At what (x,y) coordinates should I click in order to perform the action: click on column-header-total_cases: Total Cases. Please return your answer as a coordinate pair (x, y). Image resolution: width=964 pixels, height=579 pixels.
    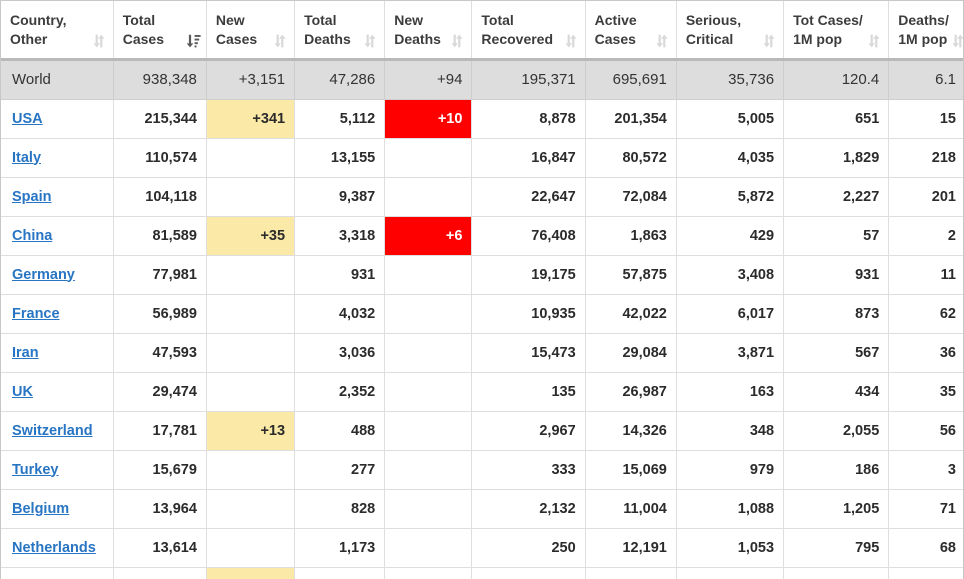
    Looking at the image, I should click on (160, 31).